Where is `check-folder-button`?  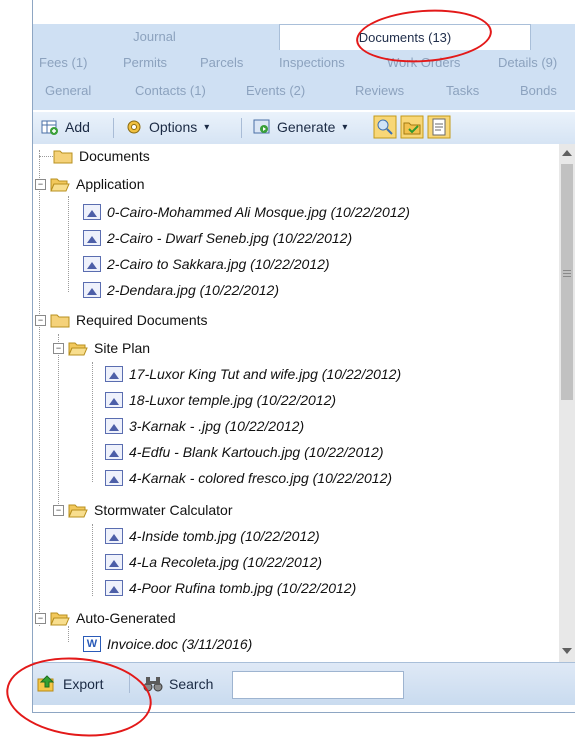
check-folder-button is located at coordinates (412, 127).